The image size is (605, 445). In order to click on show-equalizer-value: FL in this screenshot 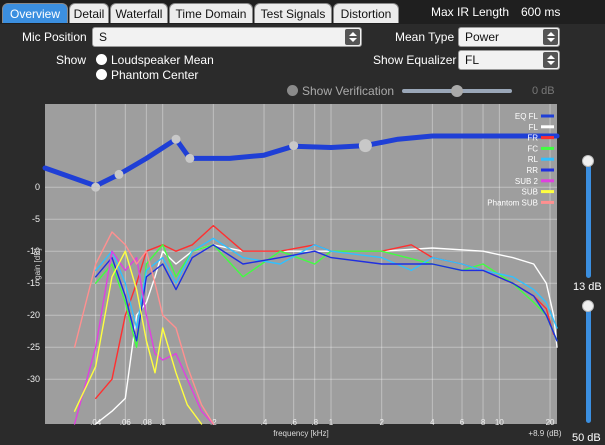, I will do `click(472, 60)`.